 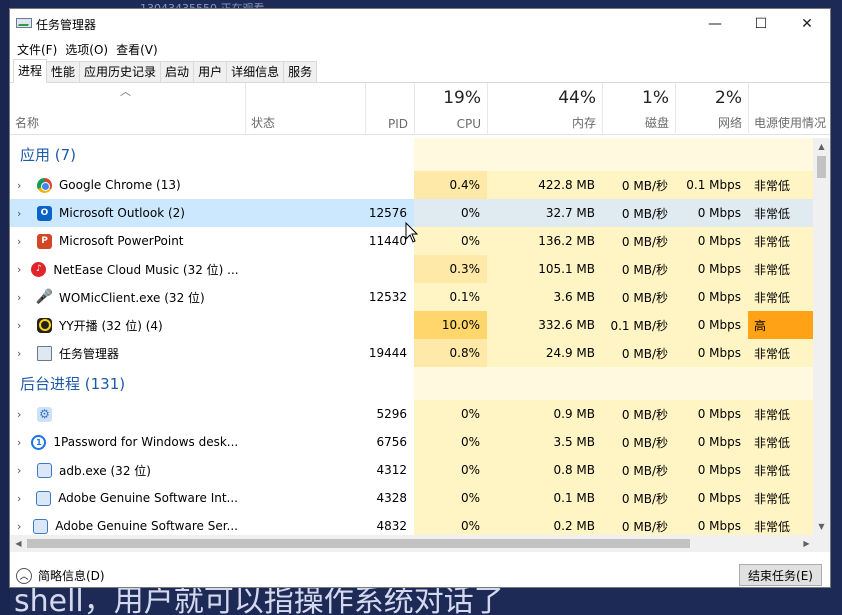 What do you see at coordinates (300, 71) in the screenshot?
I see `tab-services: 服务` at bounding box center [300, 71].